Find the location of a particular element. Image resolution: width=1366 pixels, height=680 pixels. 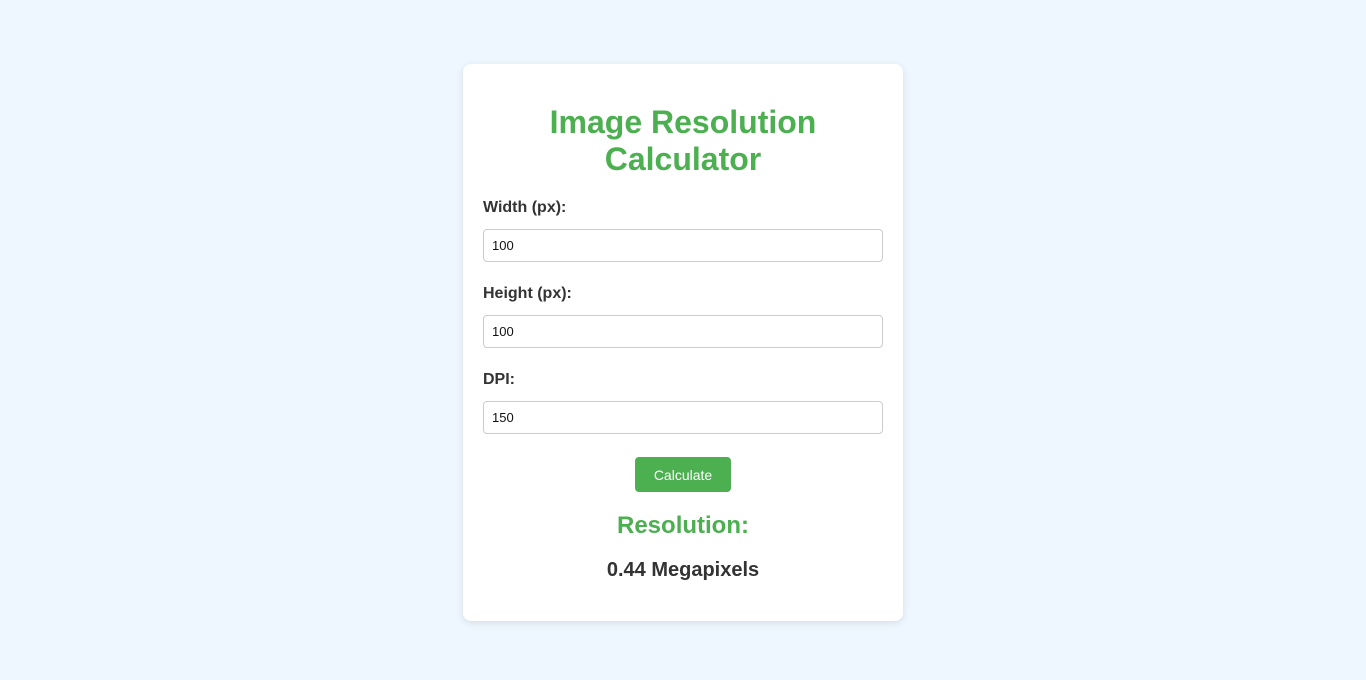

calculate-button: Calculate is located at coordinates (683, 474).